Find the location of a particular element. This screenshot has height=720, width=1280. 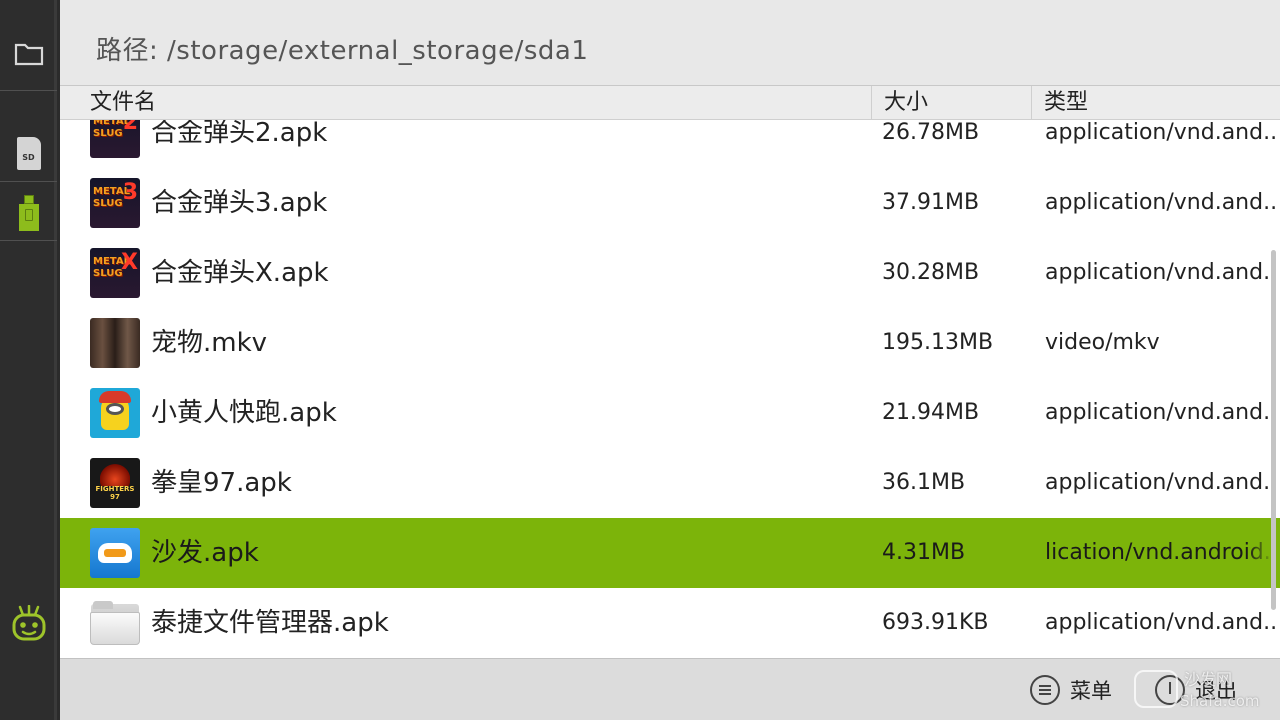

sidebar-sd-card-button: SD is located at coordinates (28, 153).